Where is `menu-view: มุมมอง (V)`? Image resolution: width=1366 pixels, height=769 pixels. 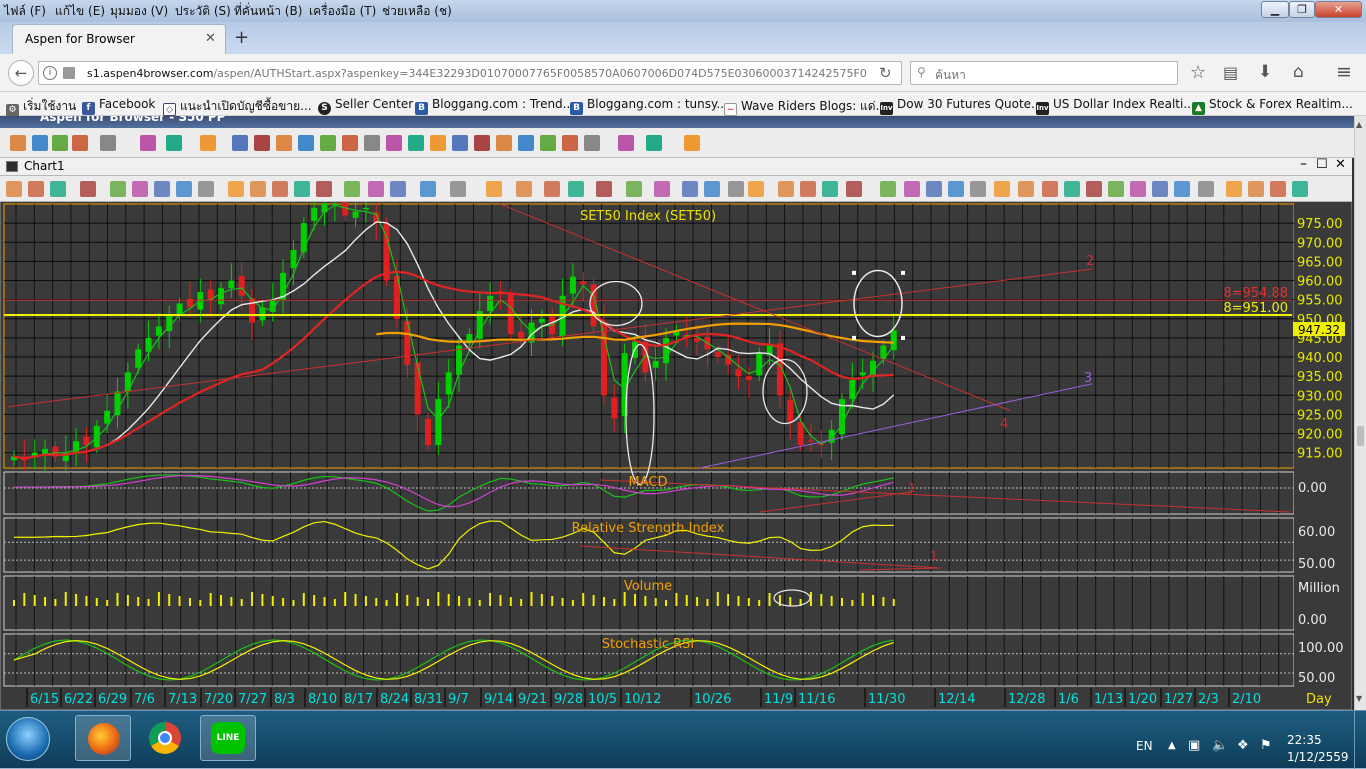 menu-view: มุมมอง (V) is located at coordinates (139, 11).